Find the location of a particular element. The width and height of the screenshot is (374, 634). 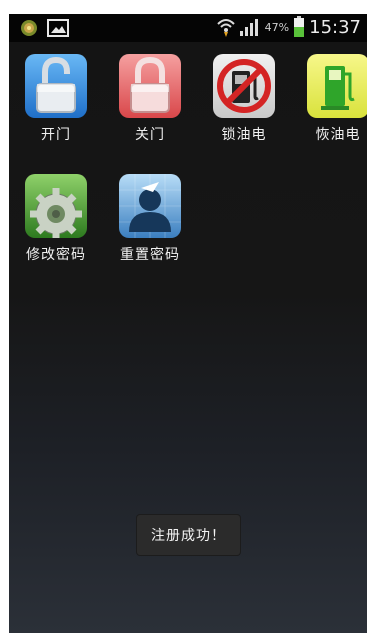

unlocked-padlock-icon is located at coordinates (56, 86).